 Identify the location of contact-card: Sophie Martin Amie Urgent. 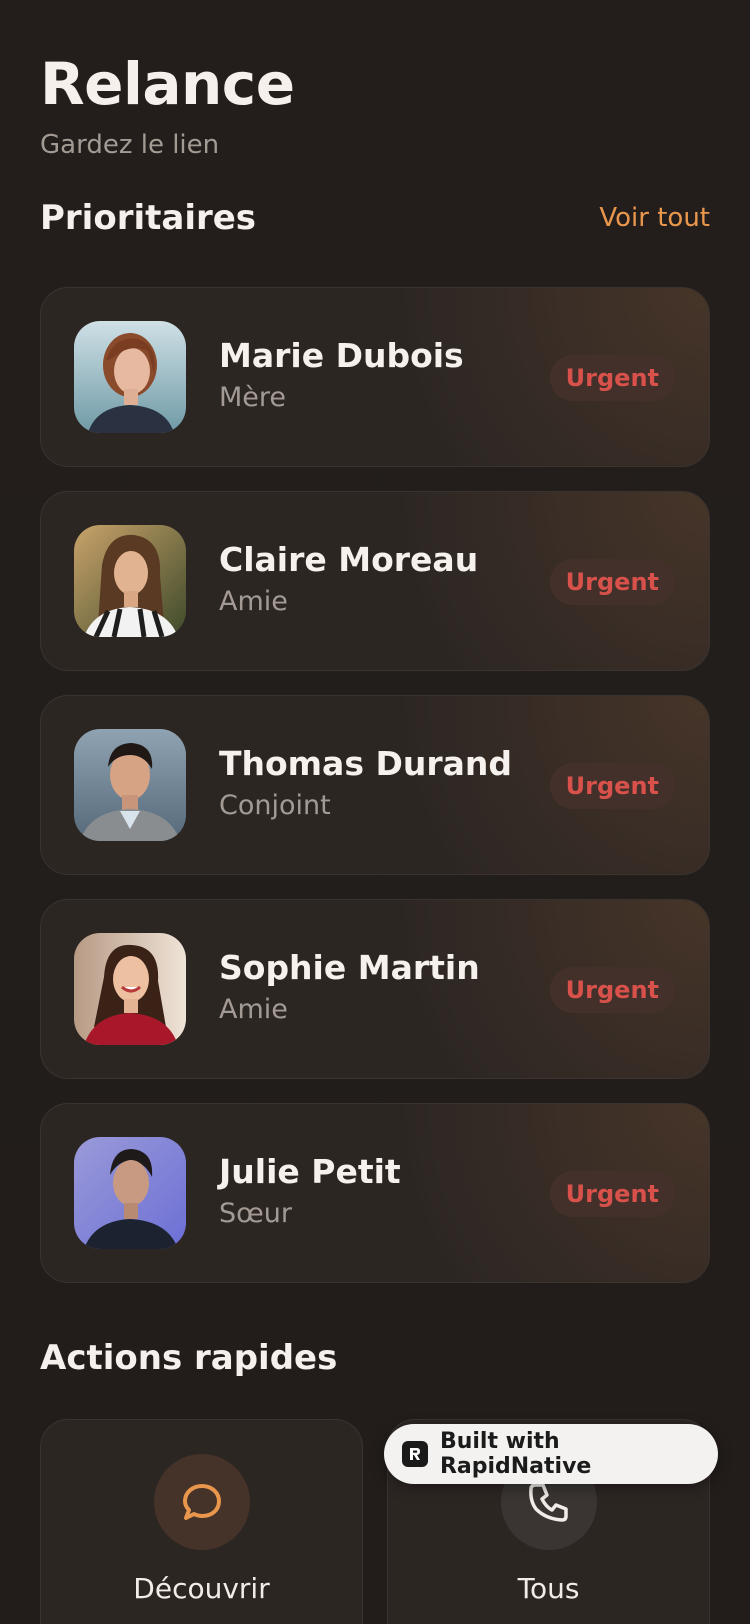
(375, 989).